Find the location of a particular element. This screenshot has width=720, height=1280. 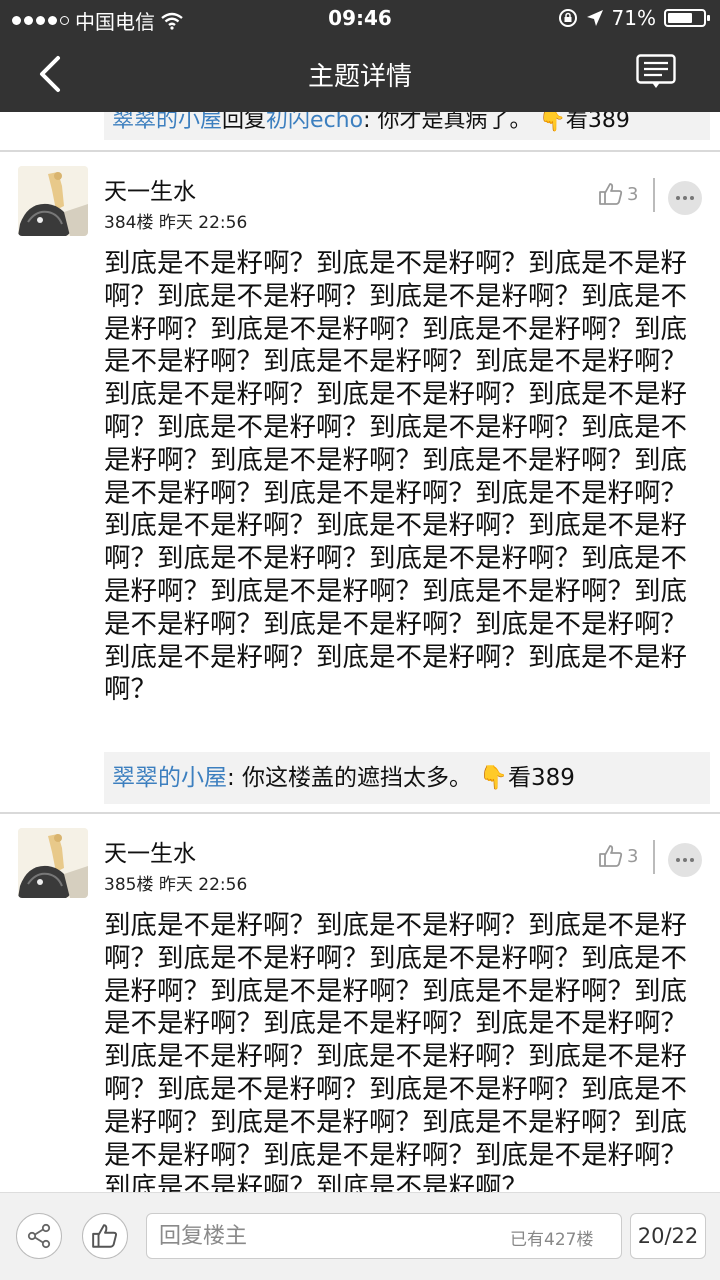

comment-list-icon is located at coordinates (656, 71).